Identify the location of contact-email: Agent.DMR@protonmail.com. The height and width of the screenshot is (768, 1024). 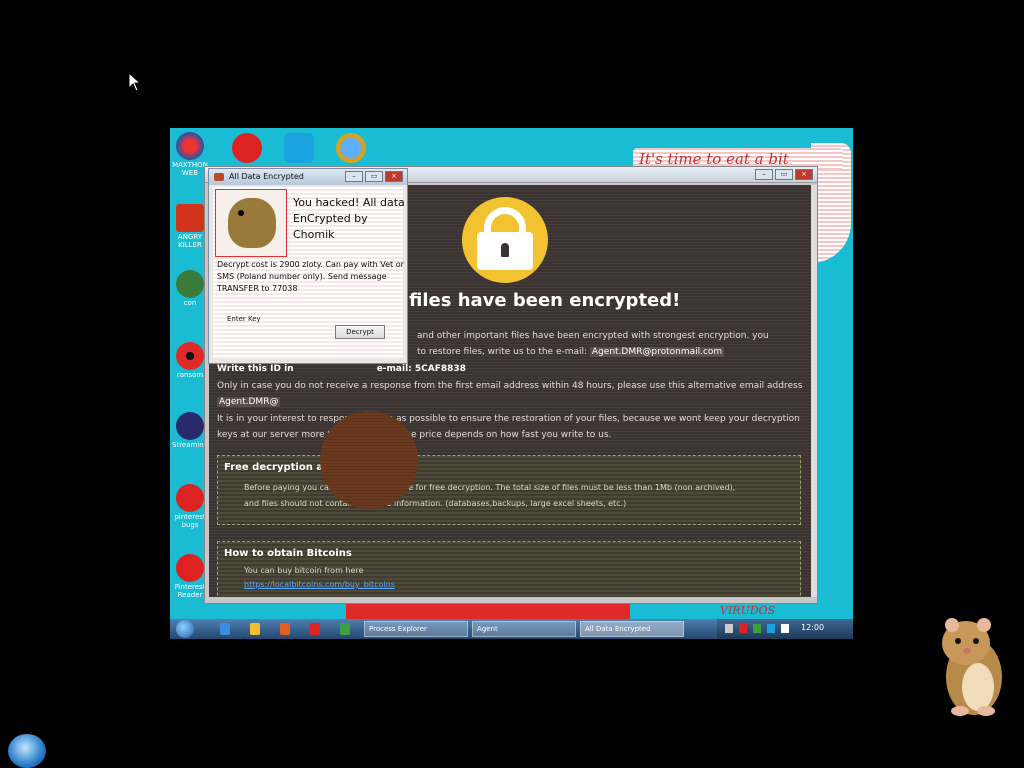
(657, 352).